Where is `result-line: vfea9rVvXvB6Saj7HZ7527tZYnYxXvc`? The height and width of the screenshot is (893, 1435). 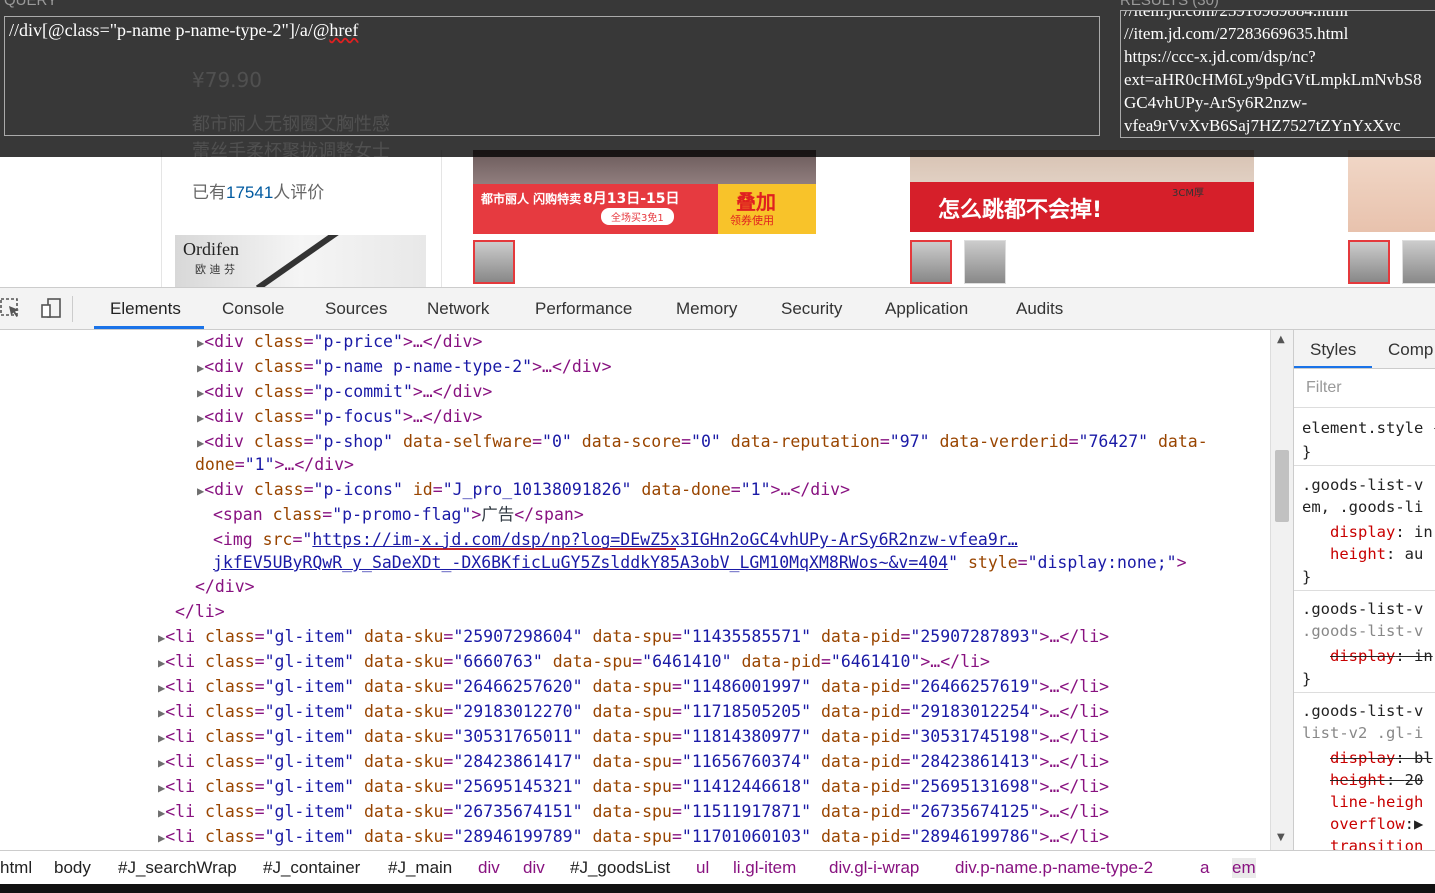 result-line: vfea9rVvXvB6Saj7HZ7527tZYnYxXvc is located at coordinates (1262, 125).